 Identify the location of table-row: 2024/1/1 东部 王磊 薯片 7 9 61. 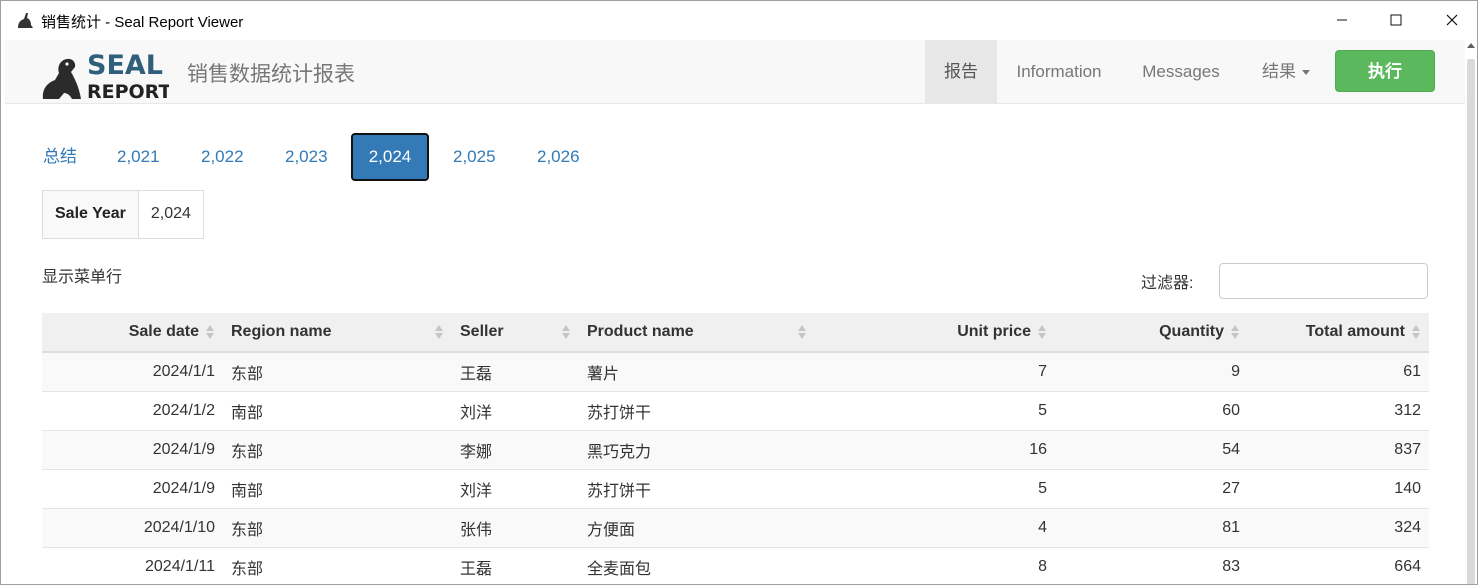
(735, 371).